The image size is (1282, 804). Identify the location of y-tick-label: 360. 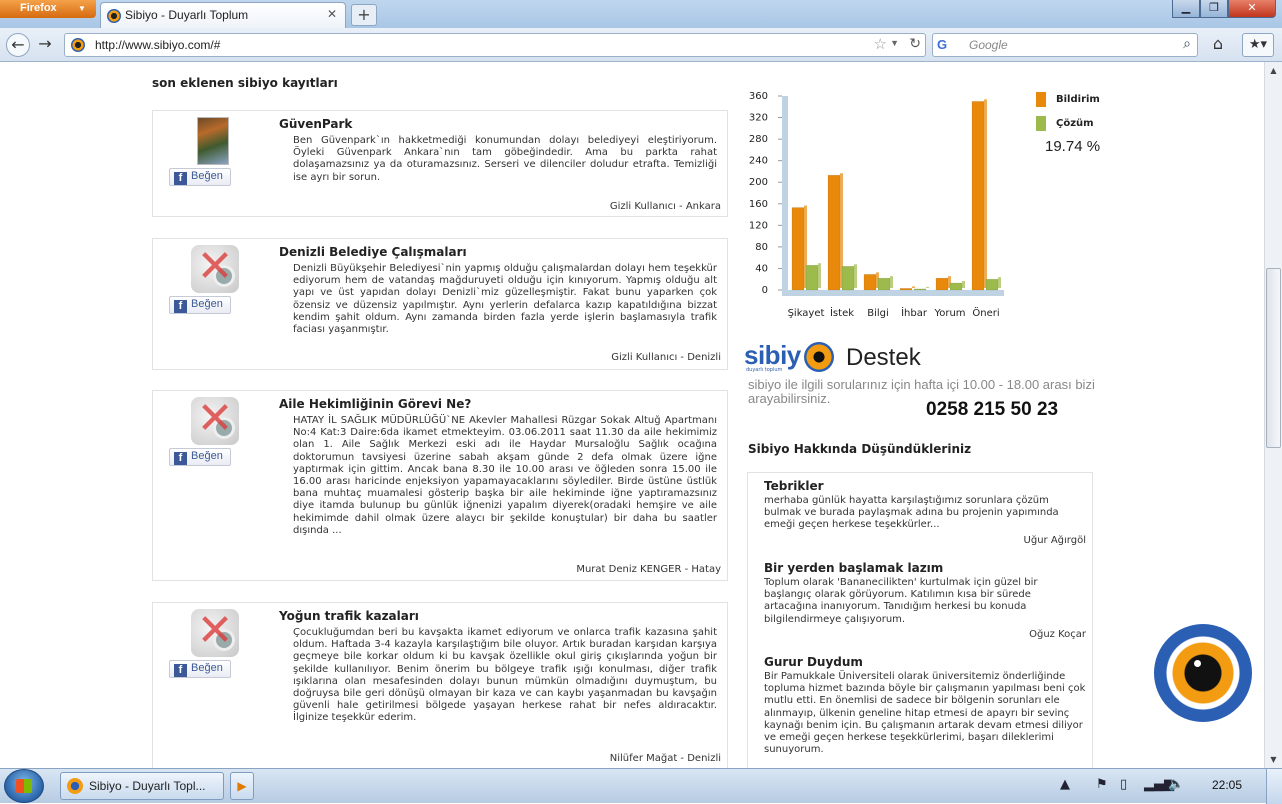
(758, 96).